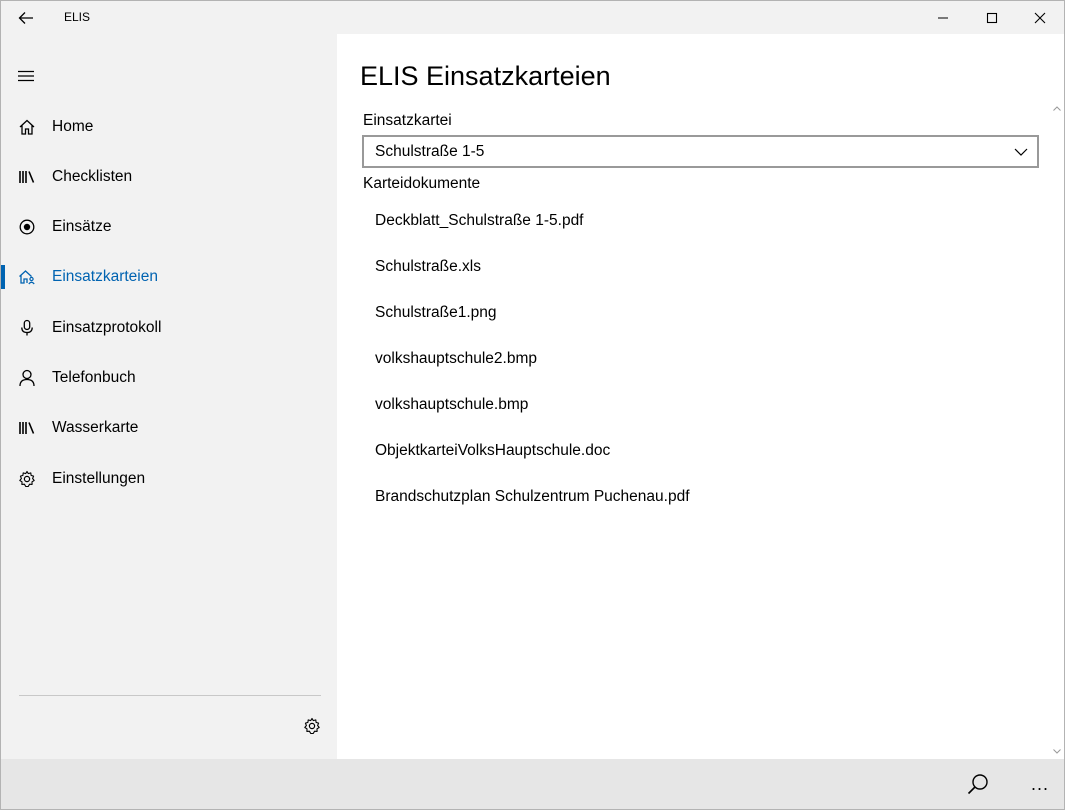 This screenshot has width=1065, height=810. What do you see at coordinates (1021, 152) in the screenshot?
I see `chevron-down-icon` at bounding box center [1021, 152].